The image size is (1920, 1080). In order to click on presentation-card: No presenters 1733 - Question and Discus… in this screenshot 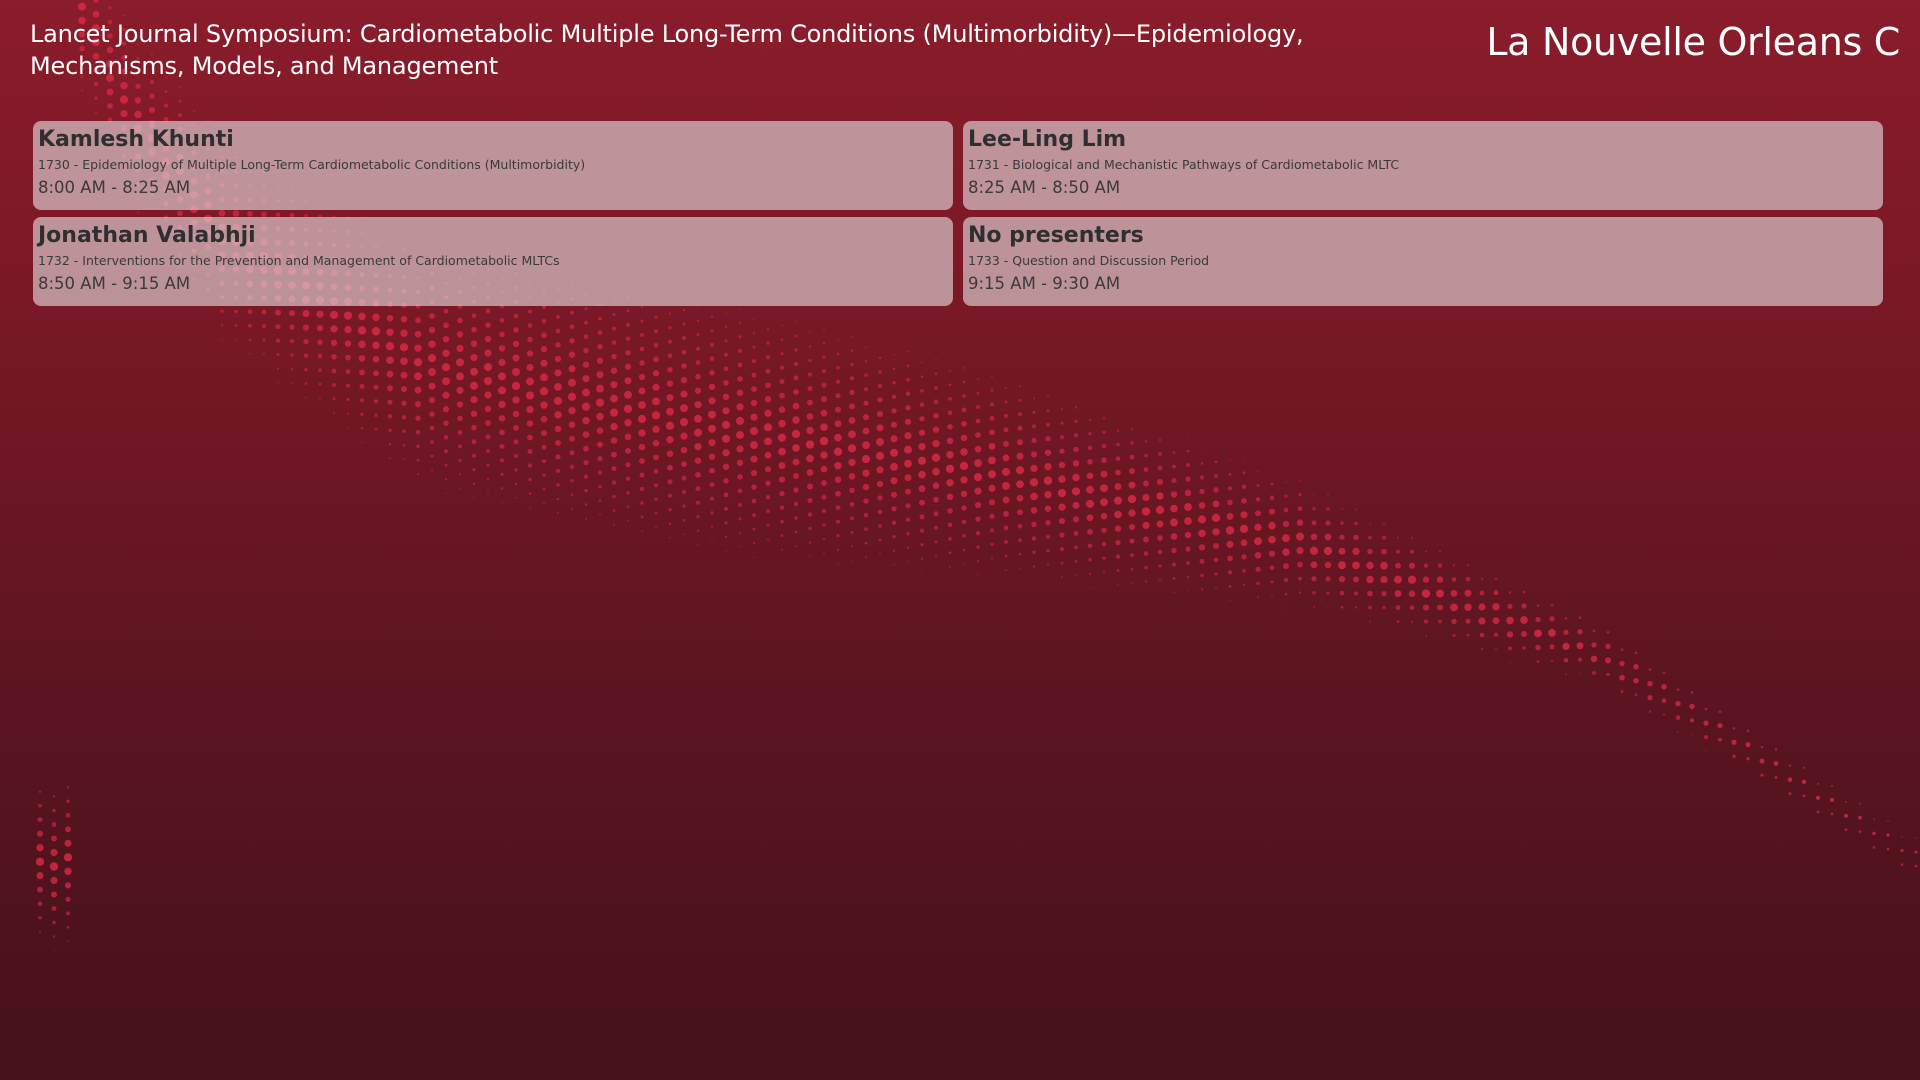, I will do `click(1423, 261)`.